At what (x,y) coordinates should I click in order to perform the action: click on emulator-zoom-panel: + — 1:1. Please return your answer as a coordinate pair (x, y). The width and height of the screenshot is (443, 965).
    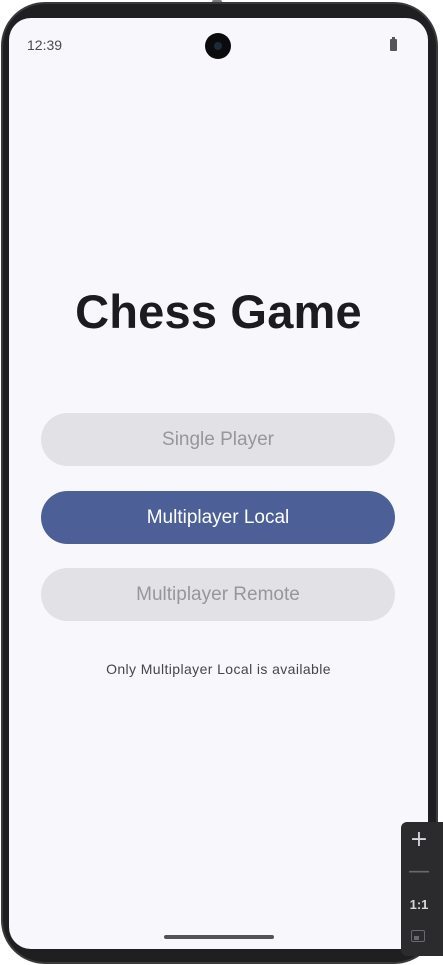
    Looking at the image, I should click on (422, 889).